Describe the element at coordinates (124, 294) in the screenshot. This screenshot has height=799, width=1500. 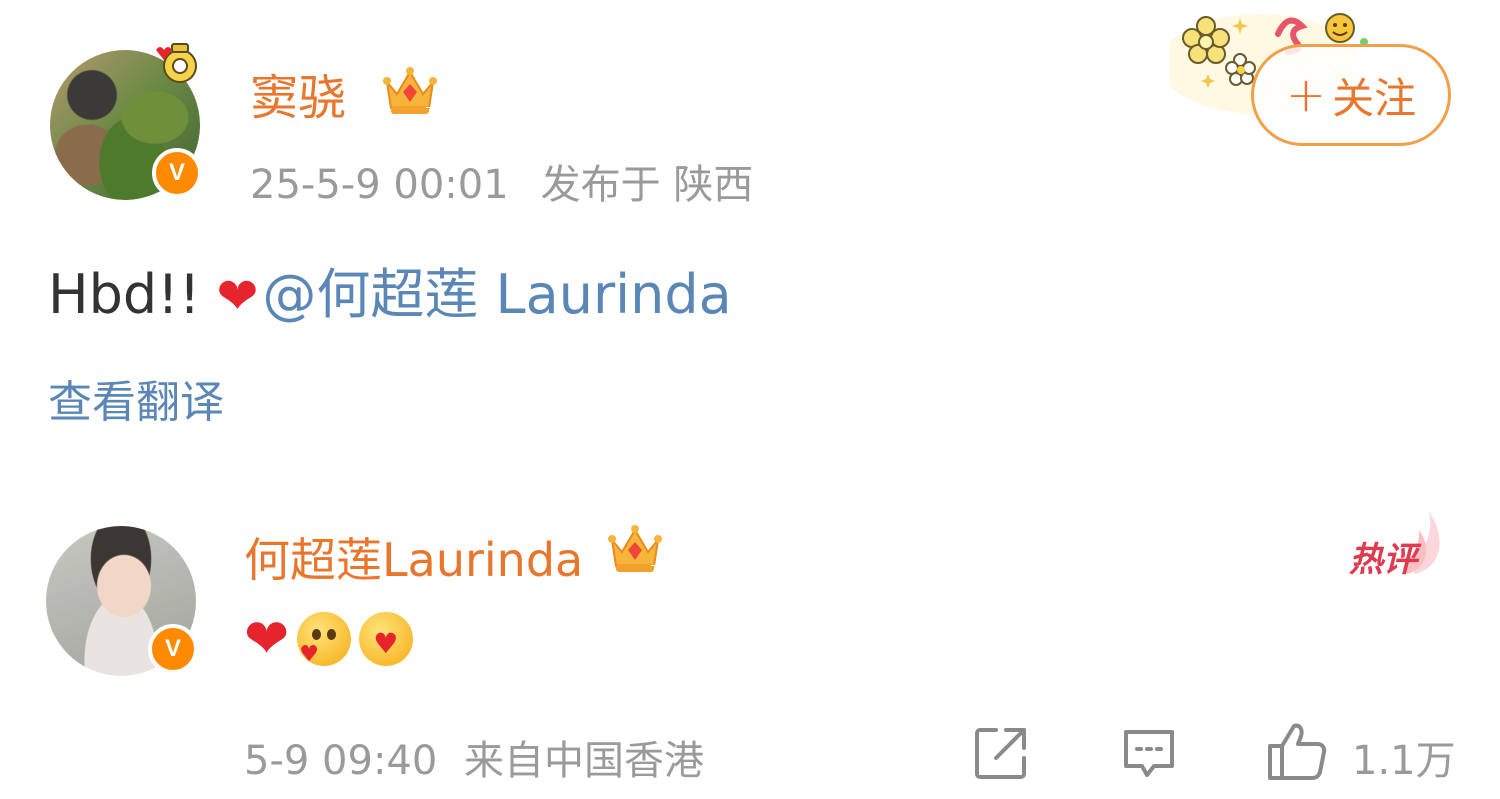
I see `post-text: Hbd!!` at that location.